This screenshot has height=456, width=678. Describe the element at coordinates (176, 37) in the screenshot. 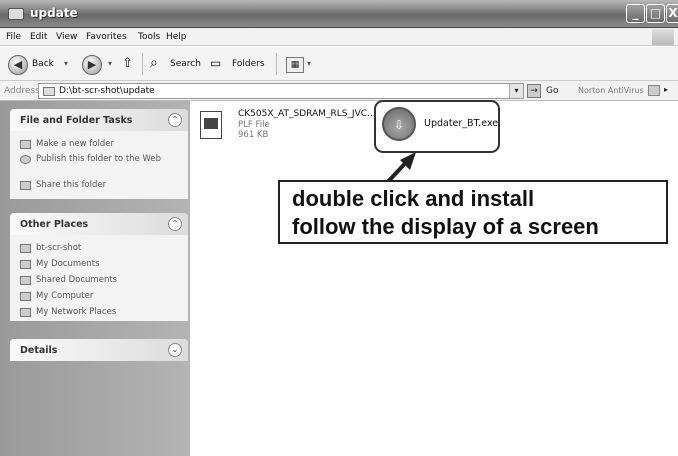

I see `menu-help: Help` at that location.